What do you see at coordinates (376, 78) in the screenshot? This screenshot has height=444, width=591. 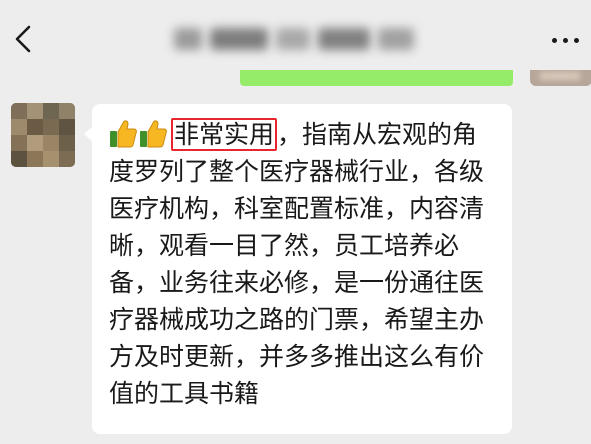 I see `previous-message-bubble` at bounding box center [376, 78].